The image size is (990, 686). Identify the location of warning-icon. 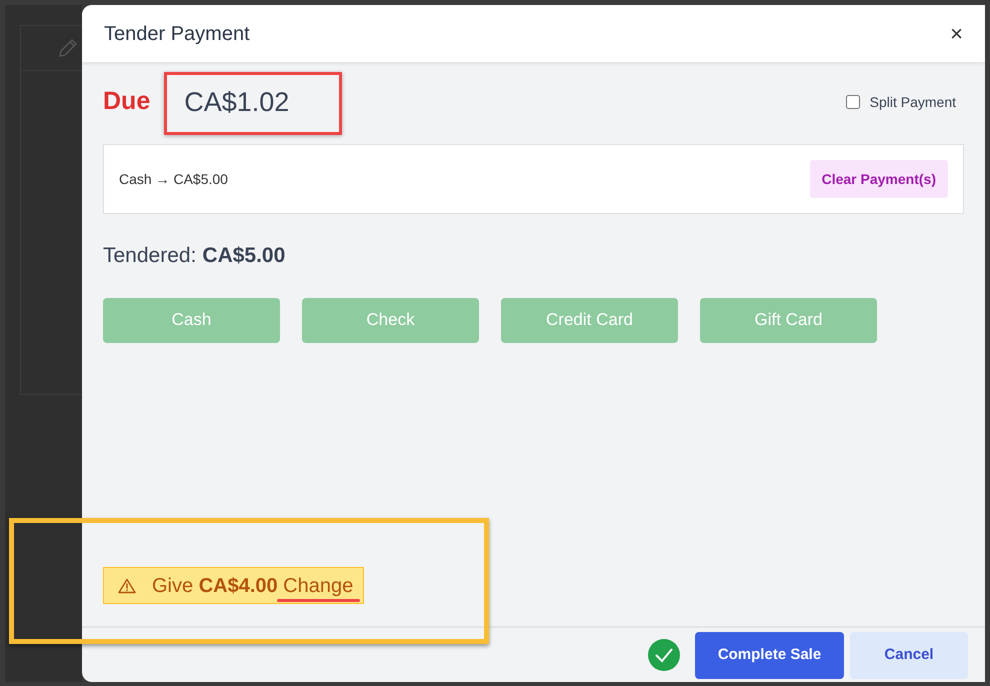
(127, 586).